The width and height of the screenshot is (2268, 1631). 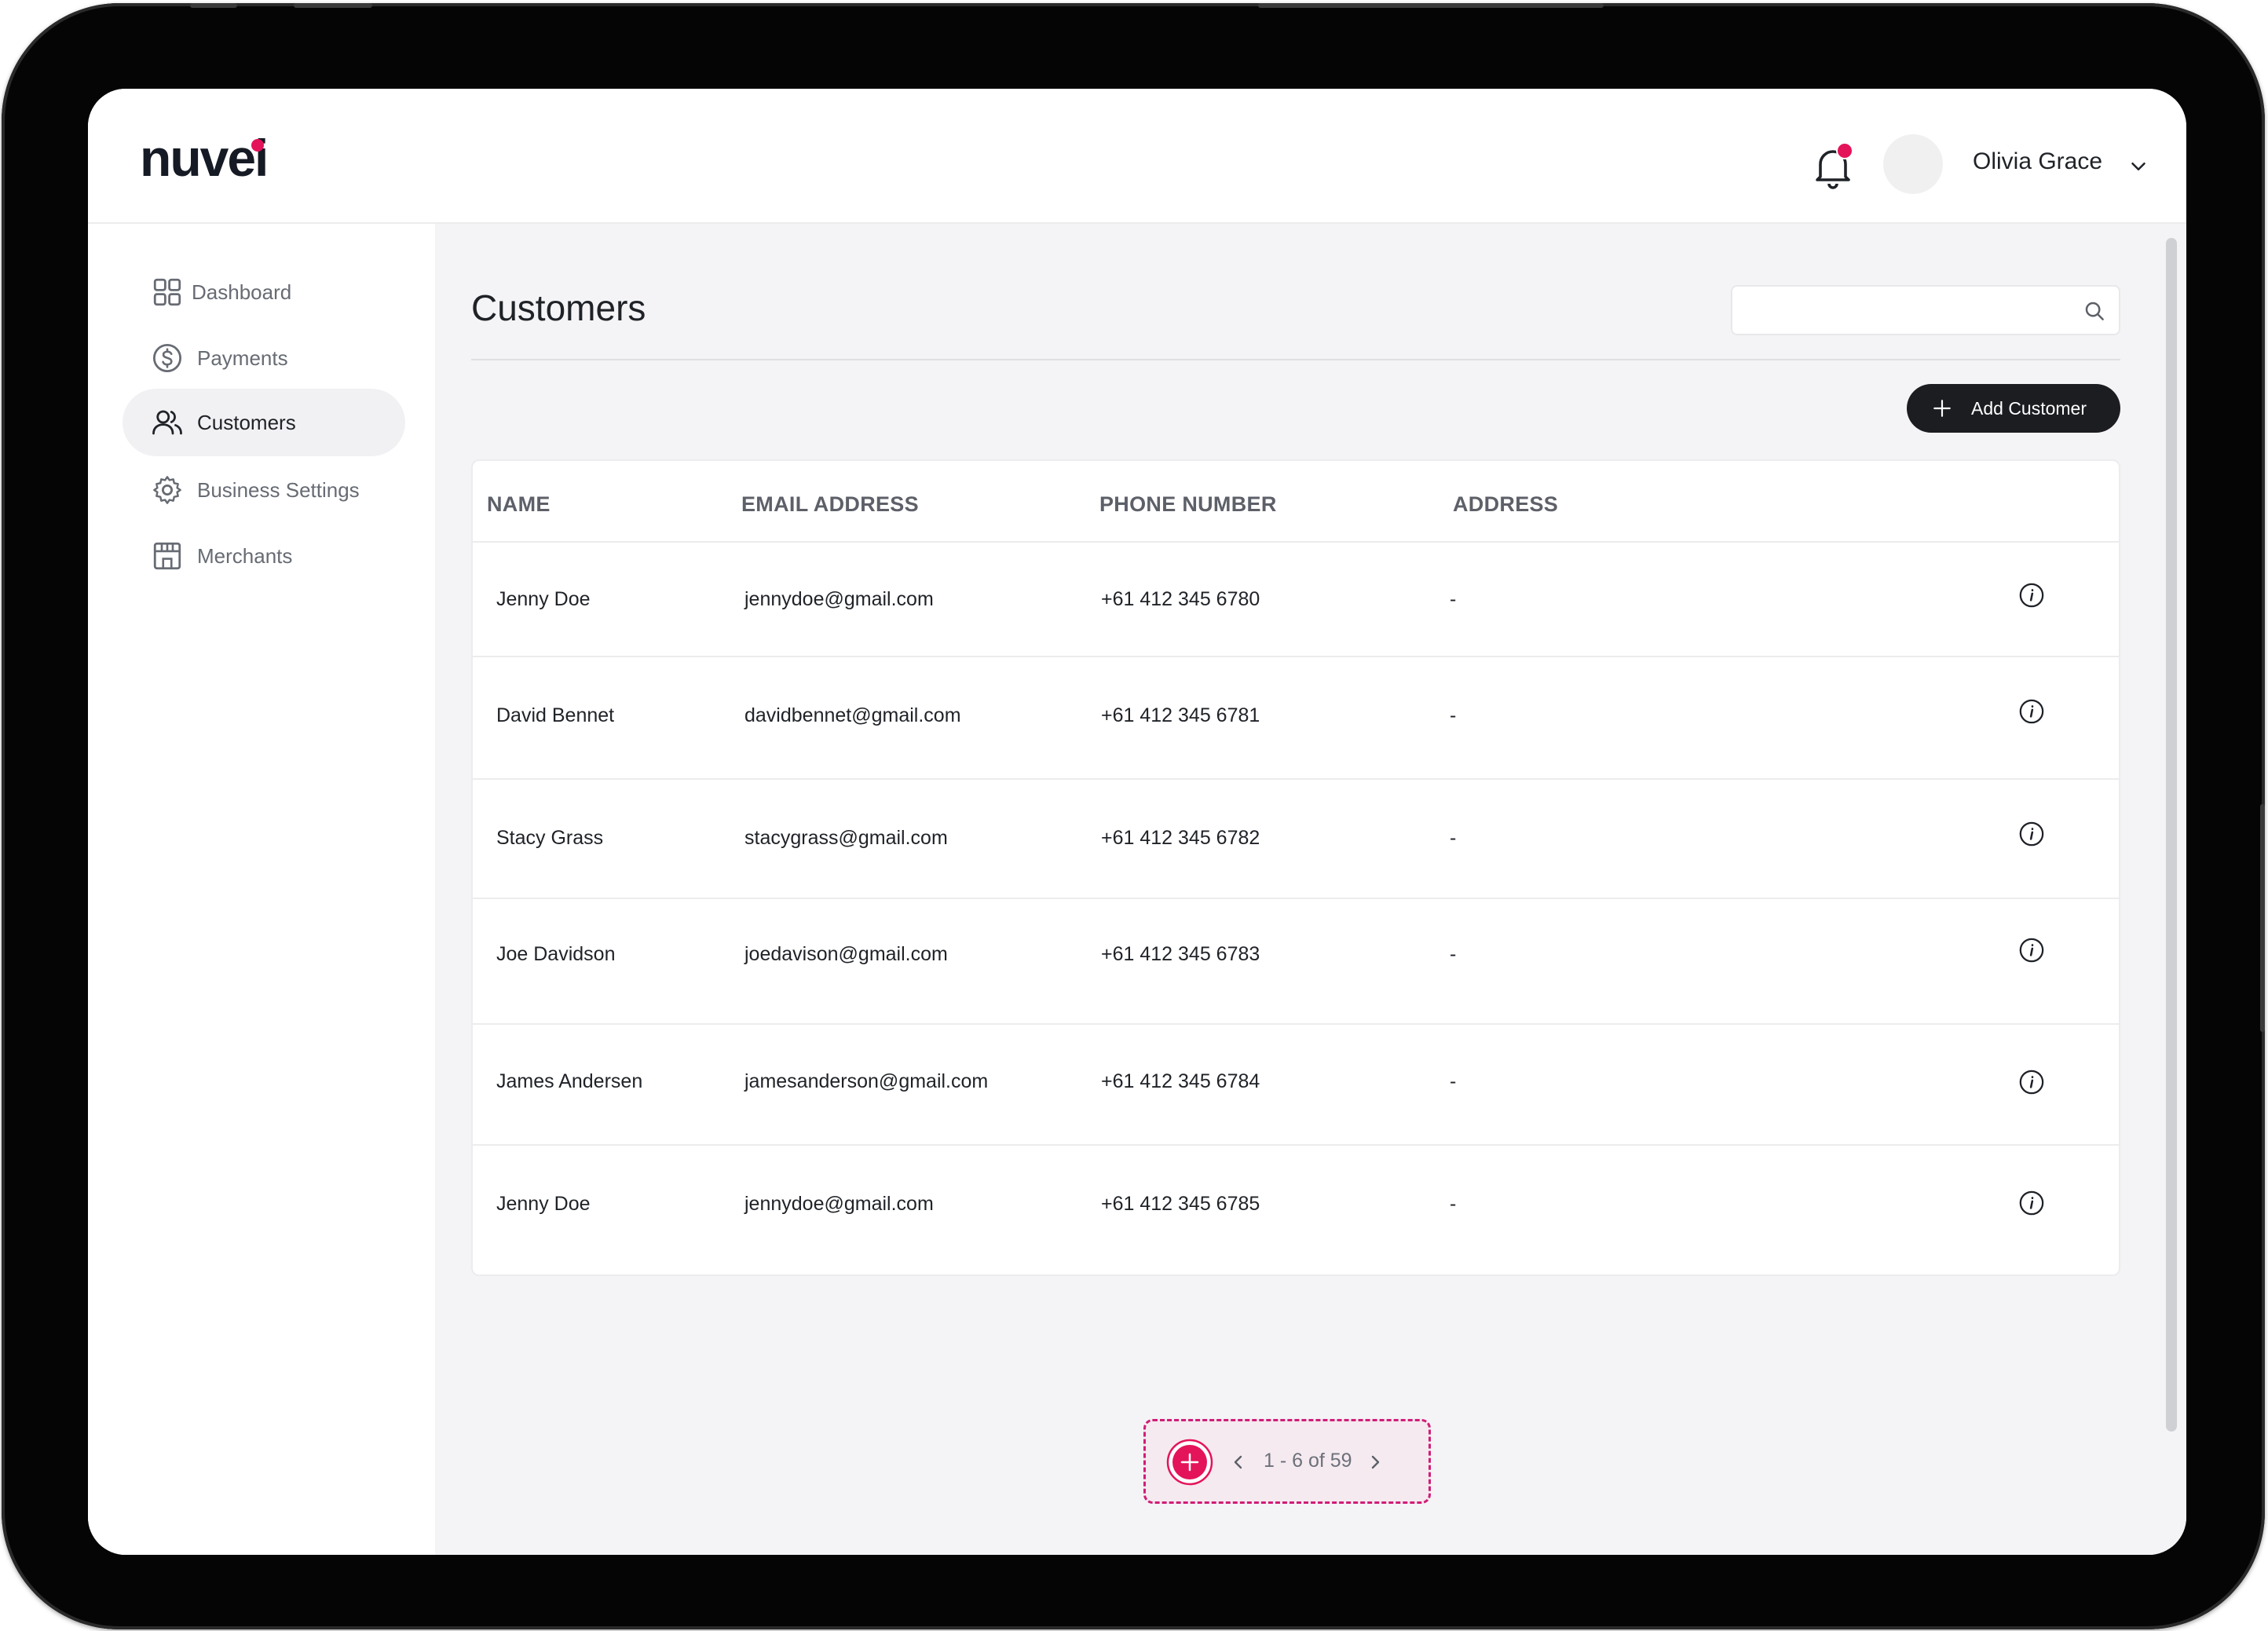 What do you see at coordinates (1181, 1081) in the screenshot?
I see `cell-phone: +61 412 345 6784` at bounding box center [1181, 1081].